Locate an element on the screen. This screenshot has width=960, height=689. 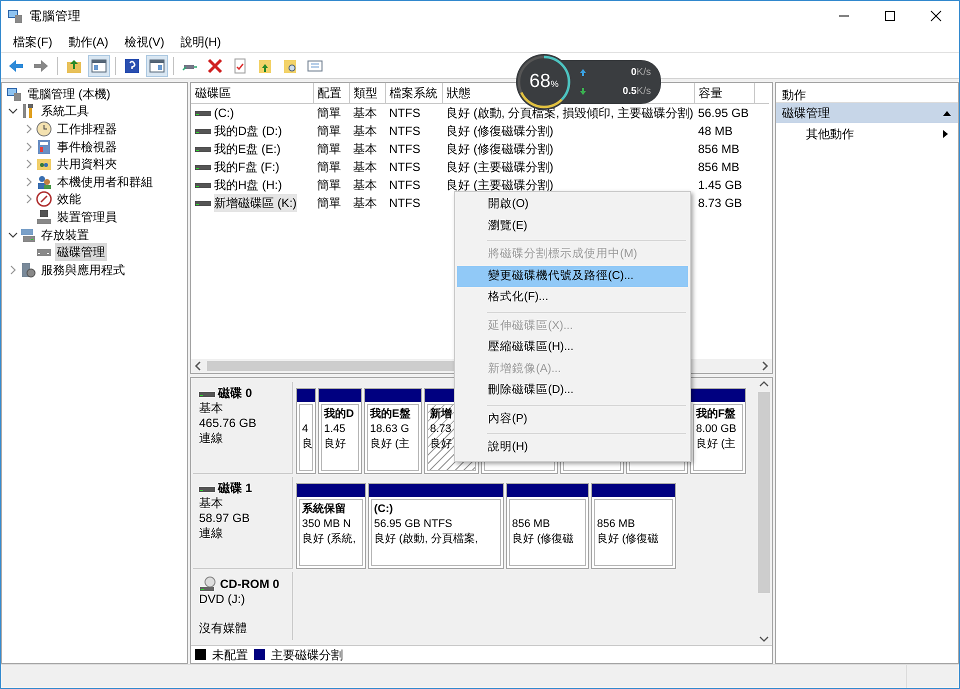
tree-item: 裝置管理員 is located at coordinates (87, 217).